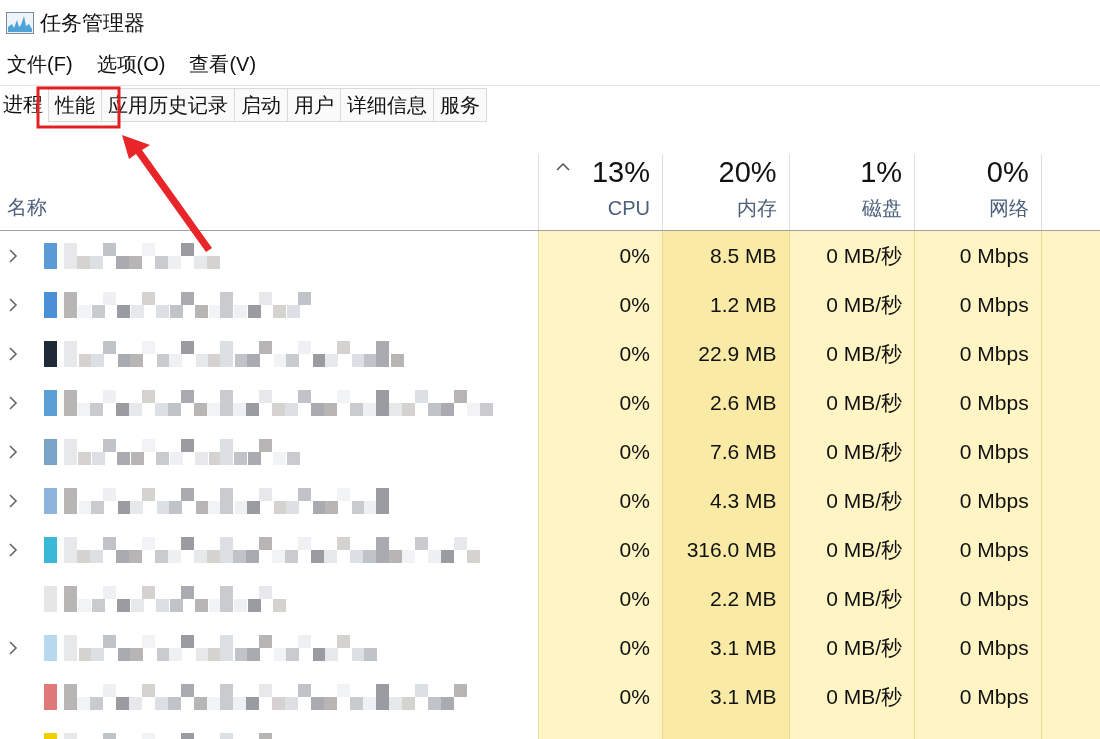 The image size is (1100, 739). I want to click on table-cell: 22.9 MB, so click(725, 353).